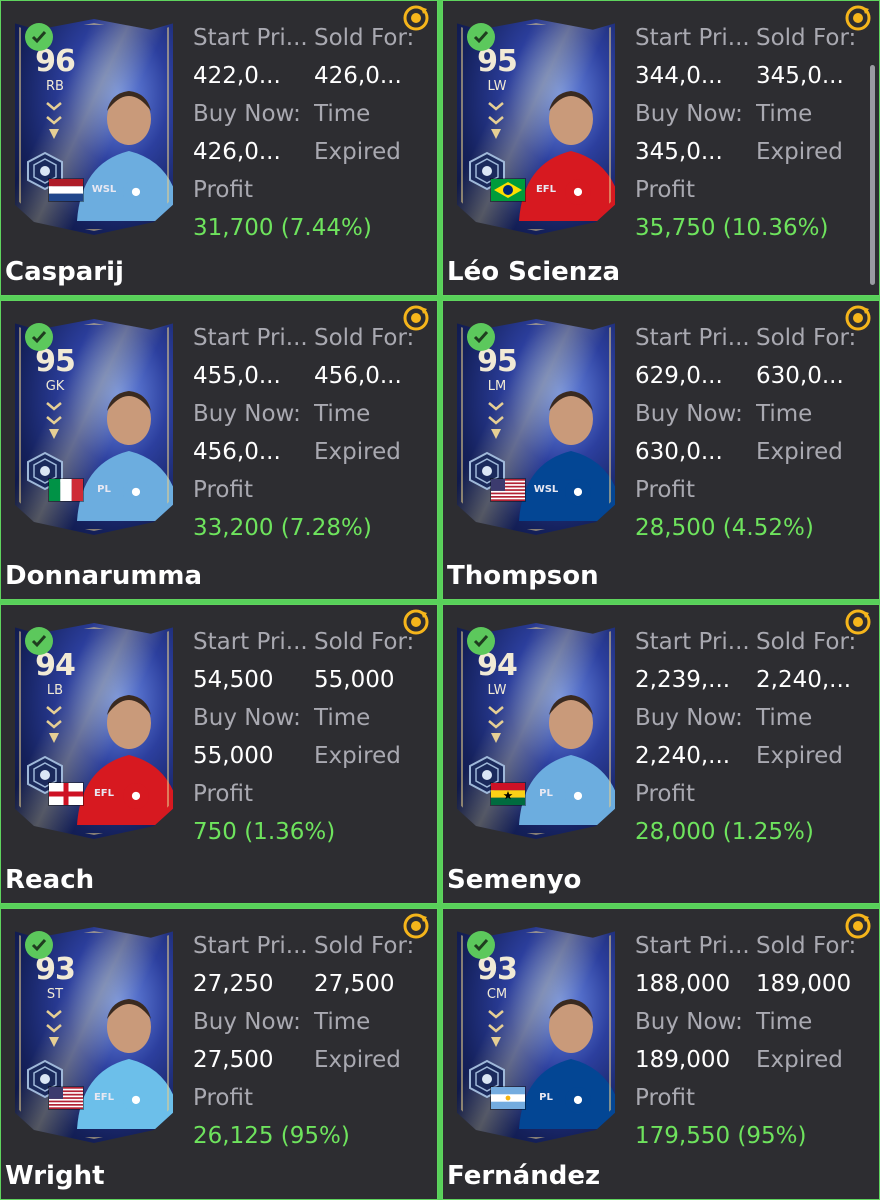  Describe the element at coordinates (487, 1079) in the screenshot. I see `pinged-pass-icon` at that location.